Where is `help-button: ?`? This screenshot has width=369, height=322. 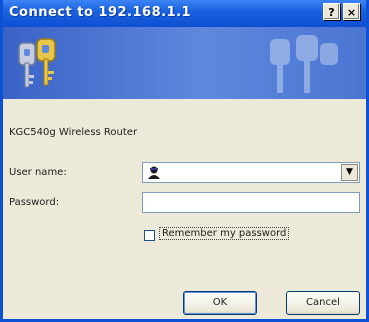
help-button: ? is located at coordinates (331, 11).